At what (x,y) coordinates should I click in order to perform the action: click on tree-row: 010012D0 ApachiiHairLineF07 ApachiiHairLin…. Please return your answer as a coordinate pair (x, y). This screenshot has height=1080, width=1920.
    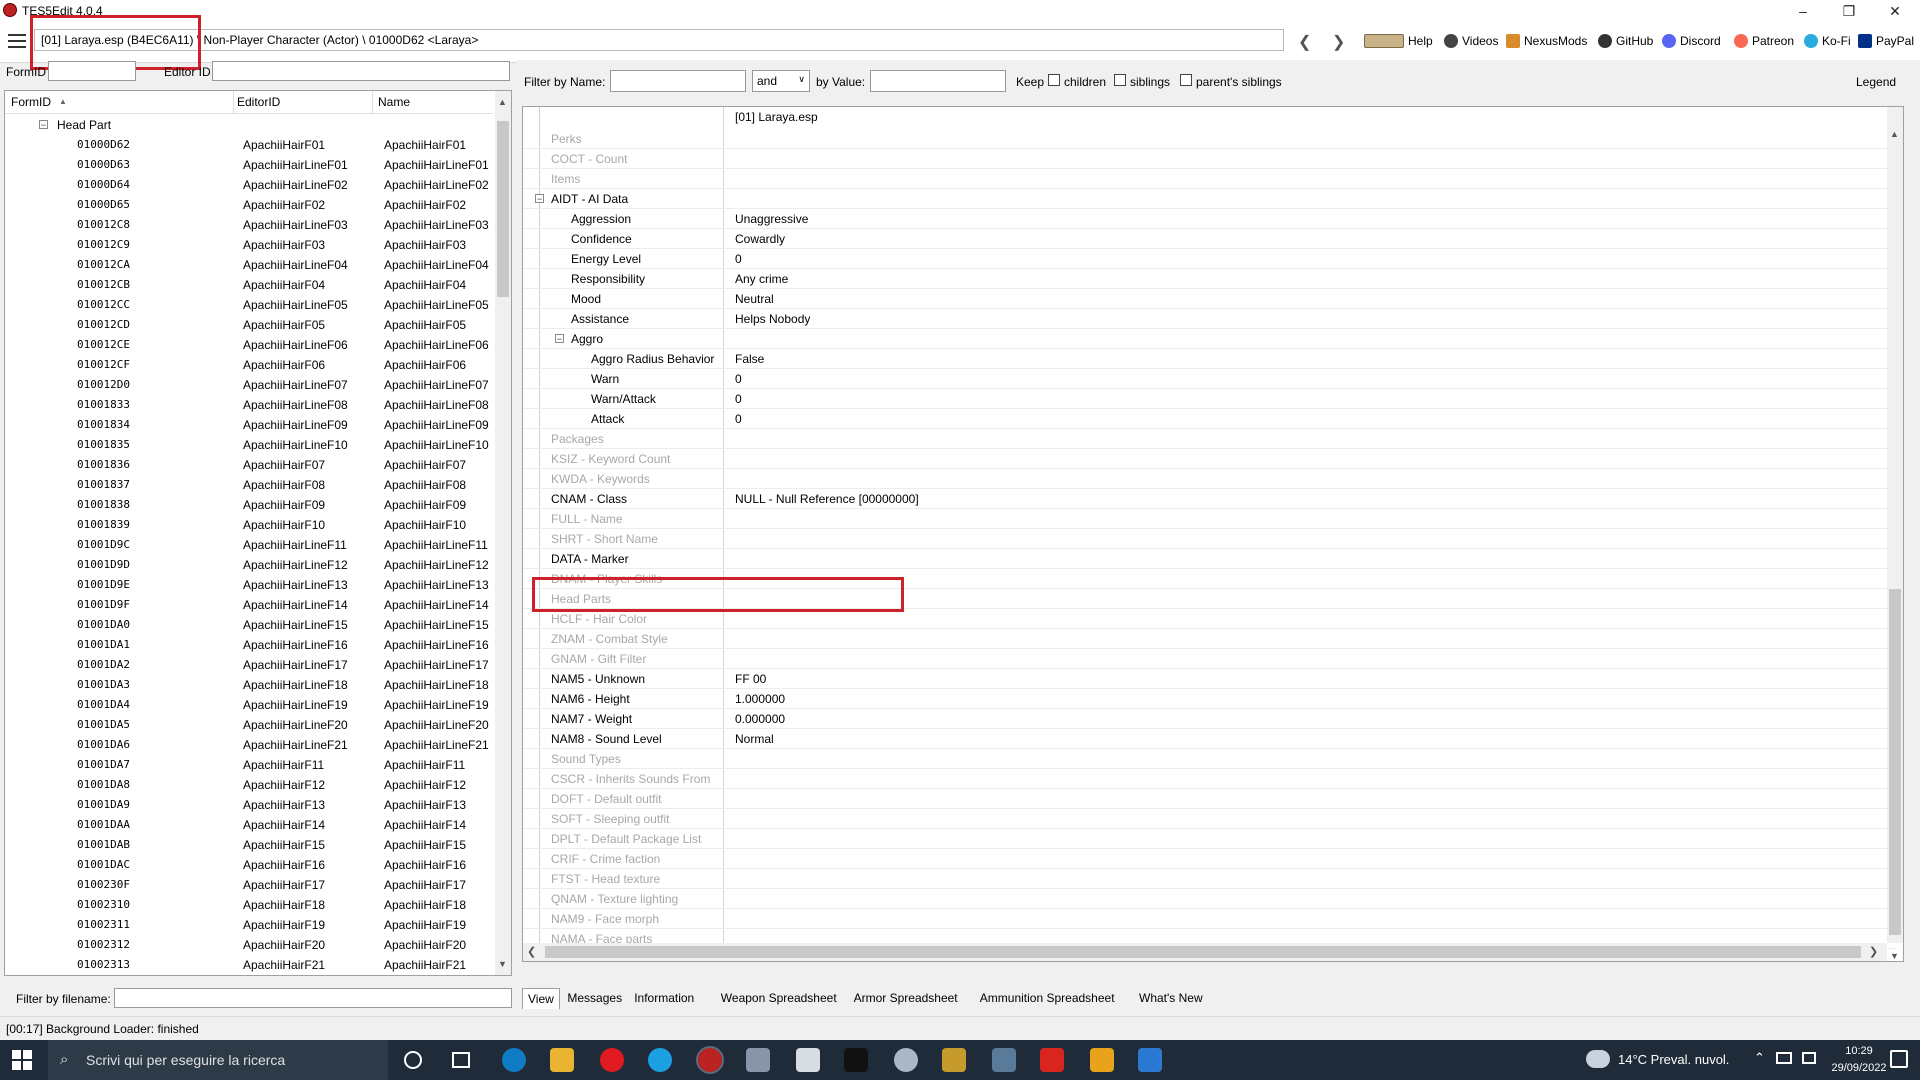
    Looking at the image, I should click on (249, 385).